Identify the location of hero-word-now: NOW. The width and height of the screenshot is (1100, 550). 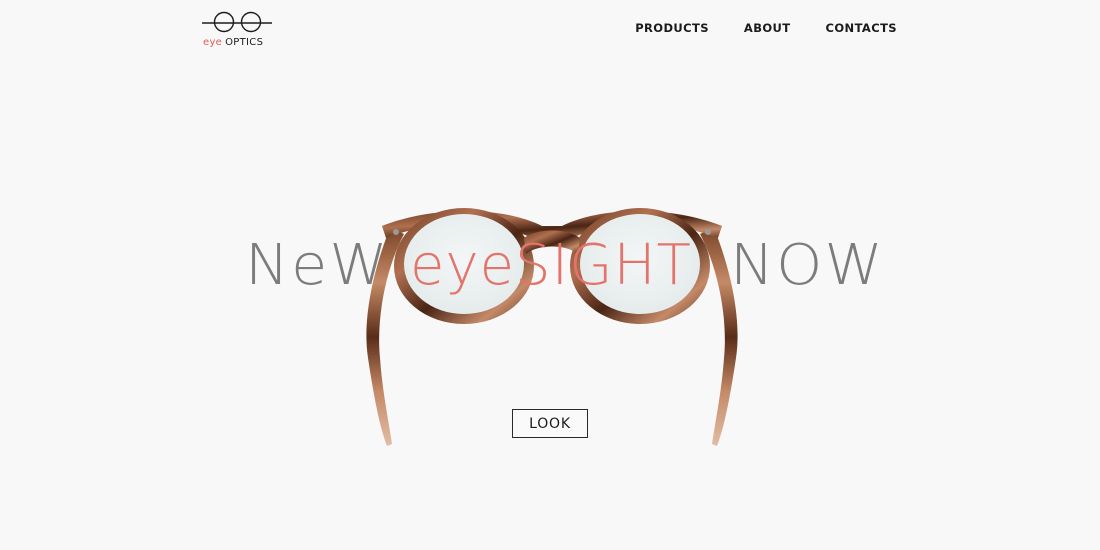
(807, 265).